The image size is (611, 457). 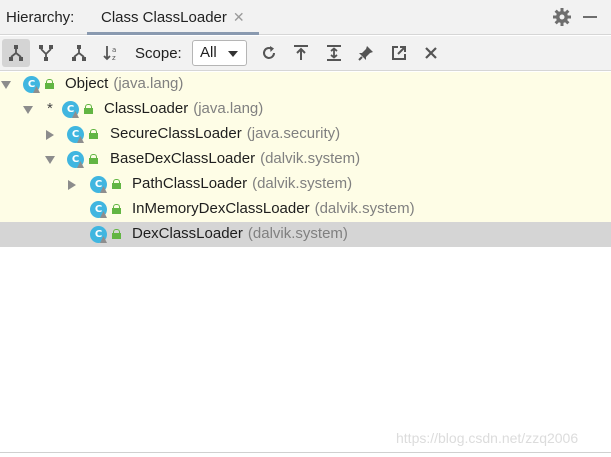 I want to click on expand-all-button, so click(x=334, y=53).